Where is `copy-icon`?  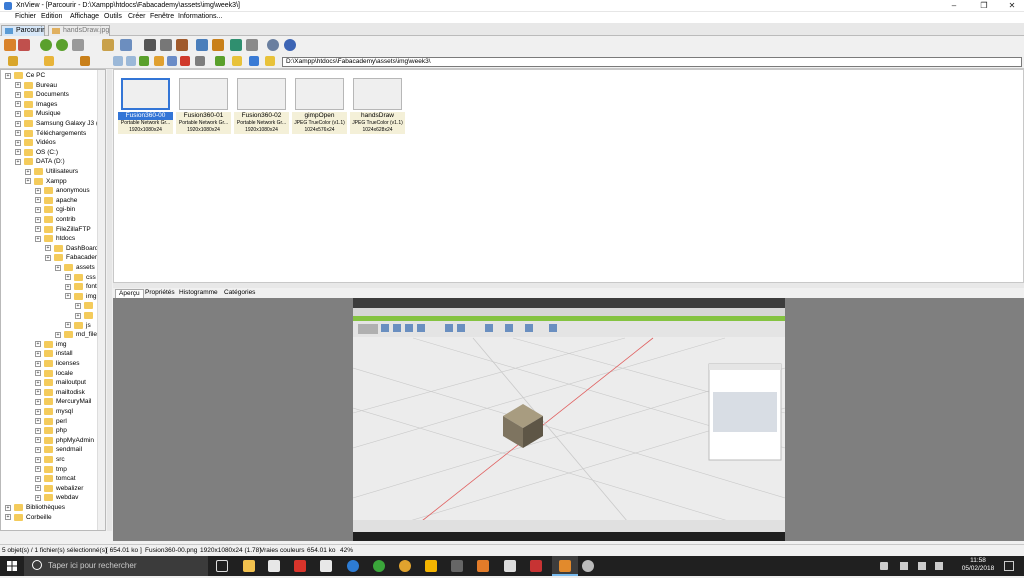 copy-icon is located at coordinates (126, 45).